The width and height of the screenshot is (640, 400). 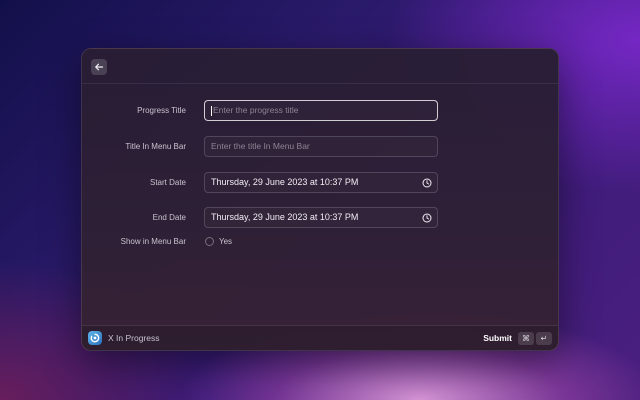 I want to click on start-date-value: Thursday, 29 June 2023 at 10:37 PM, so click(x=285, y=182).